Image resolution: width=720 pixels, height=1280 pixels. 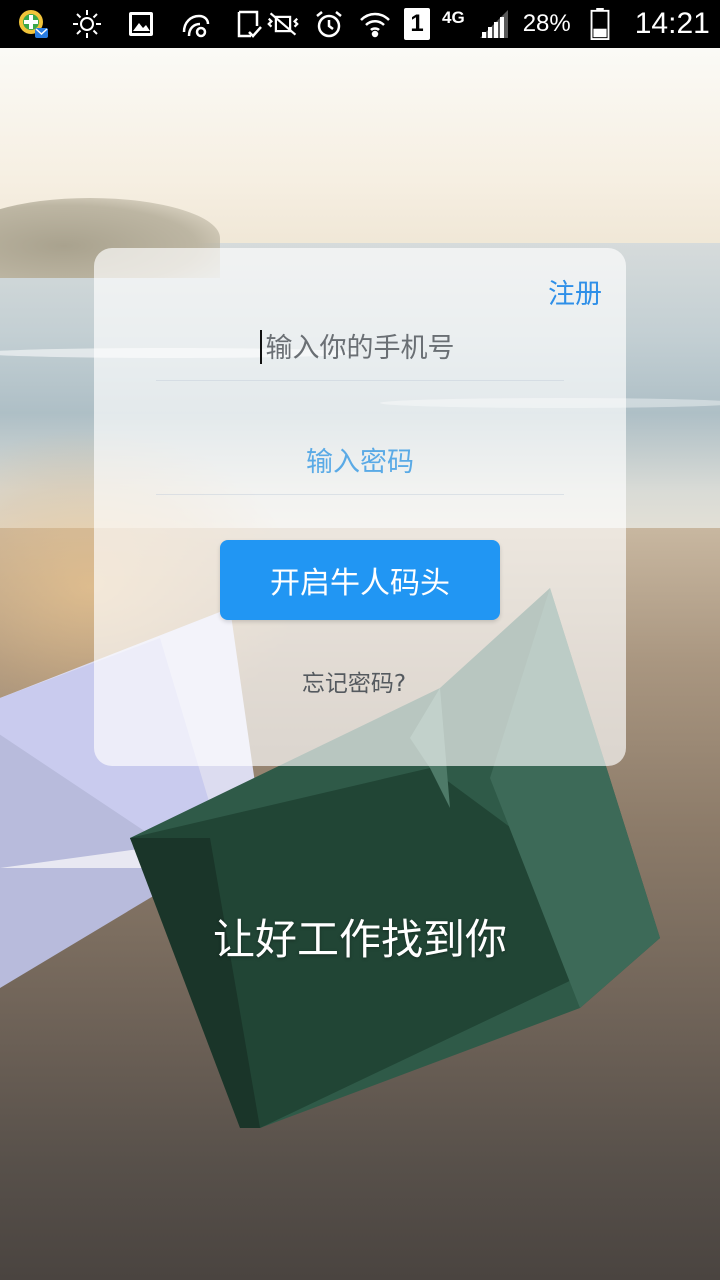 I want to click on password-input, so click(x=360, y=462).